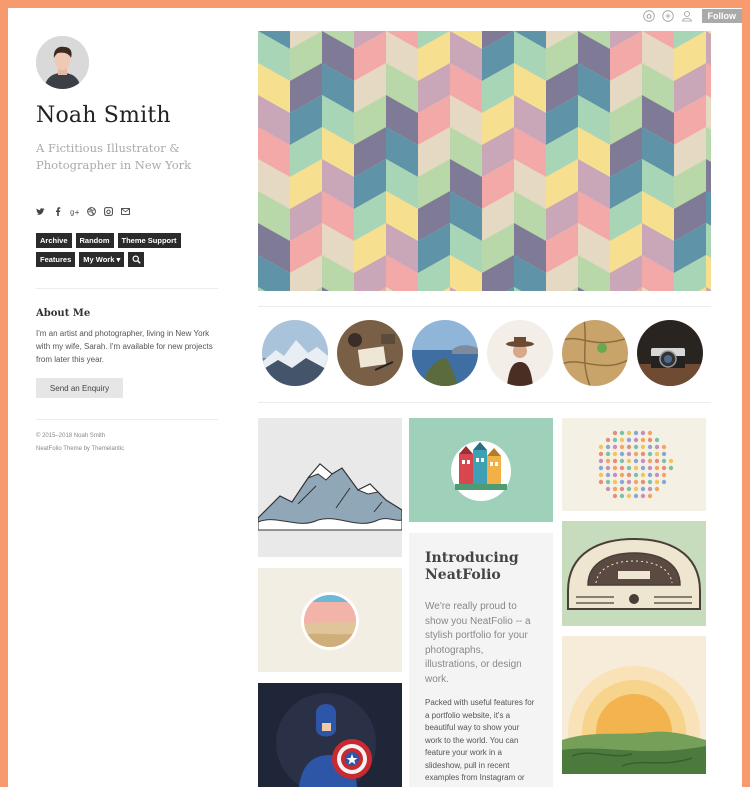 The height and width of the screenshot is (787, 750). I want to click on copyright-text: © 2015–2018 Noah Smith, so click(71, 436).